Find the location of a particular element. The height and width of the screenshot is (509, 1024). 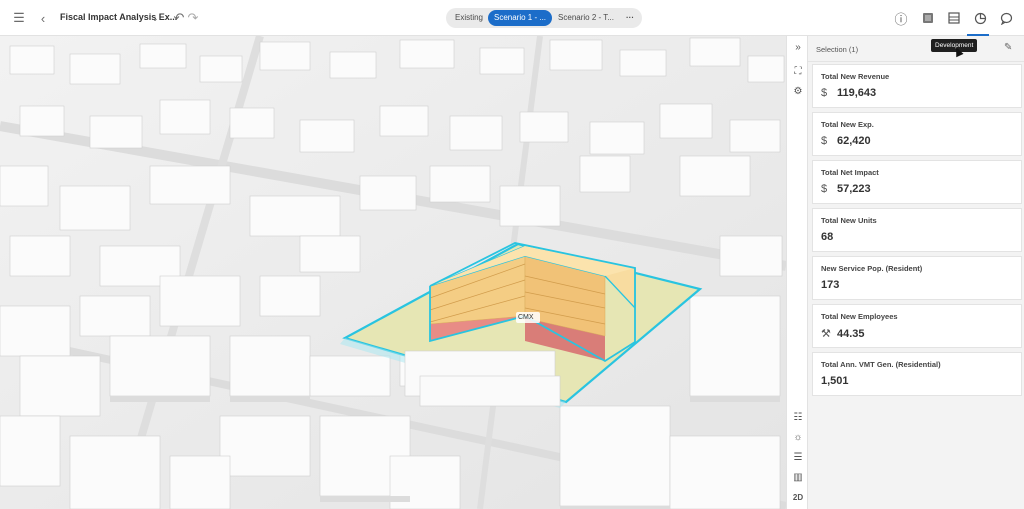

layer-icon: ⛶ is located at coordinates (798, 72).